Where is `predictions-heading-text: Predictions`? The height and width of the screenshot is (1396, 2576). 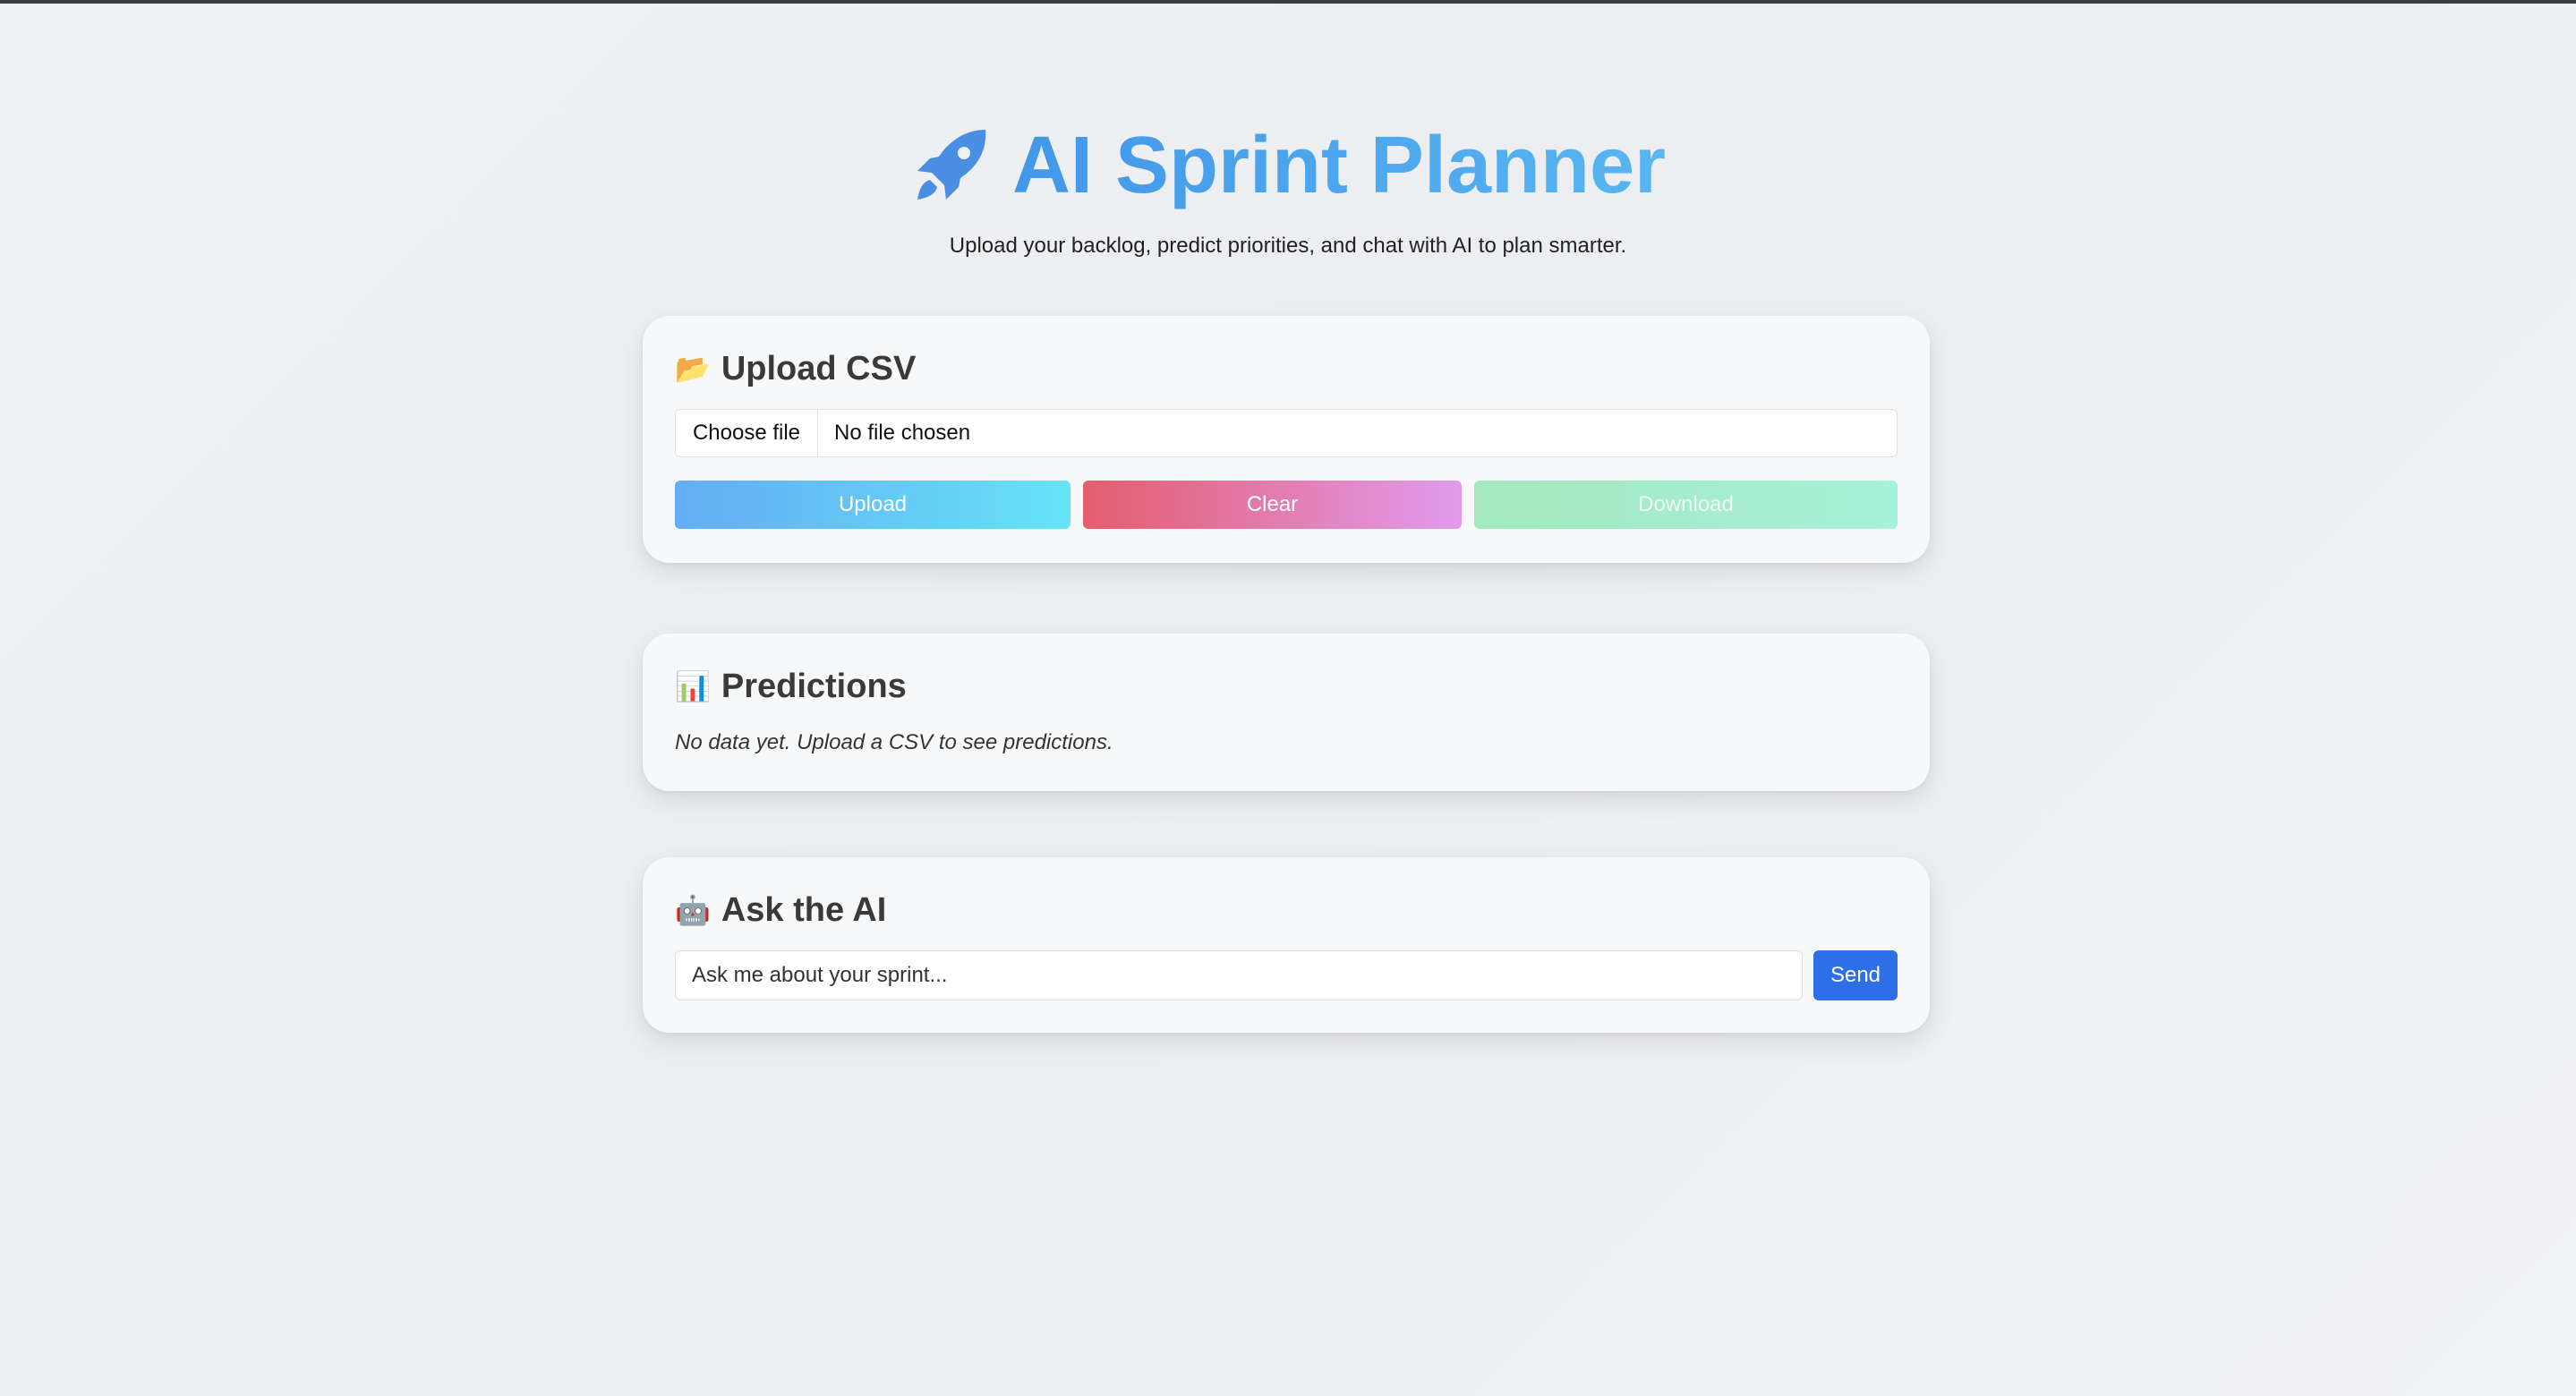 predictions-heading-text: Predictions is located at coordinates (814, 686).